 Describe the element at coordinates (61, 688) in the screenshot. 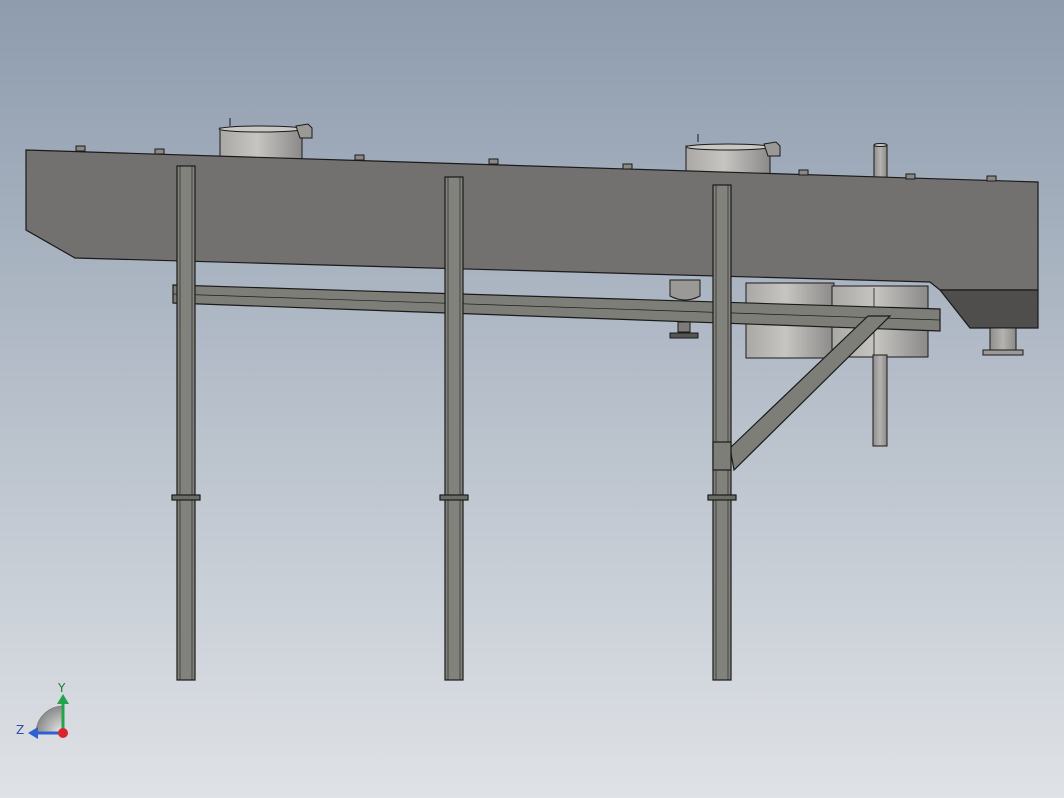

I see `y-axis-label: Y` at that location.